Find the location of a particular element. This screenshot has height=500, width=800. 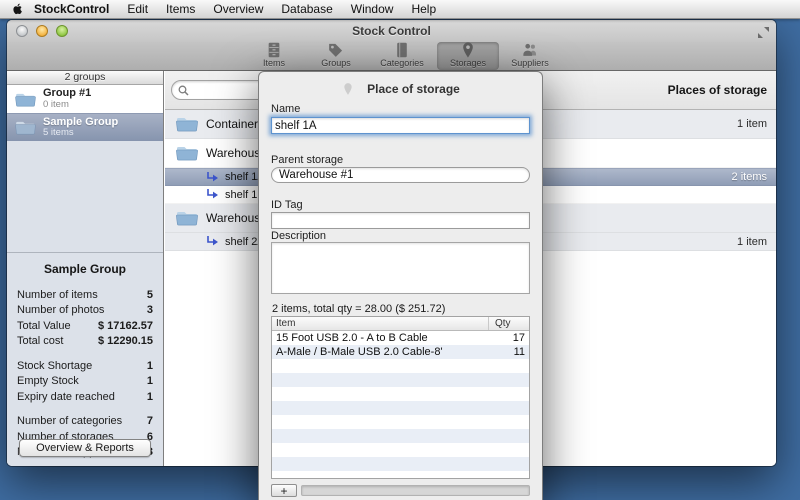

menu-item-items: Items is located at coordinates (180, 9).